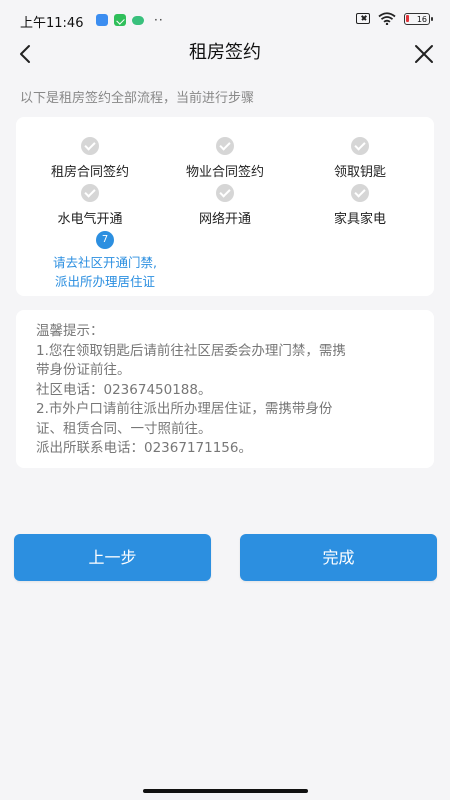 The image size is (450, 800). What do you see at coordinates (225, 158) in the screenshot?
I see `step-item: 物业合同签约` at bounding box center [225, 158].